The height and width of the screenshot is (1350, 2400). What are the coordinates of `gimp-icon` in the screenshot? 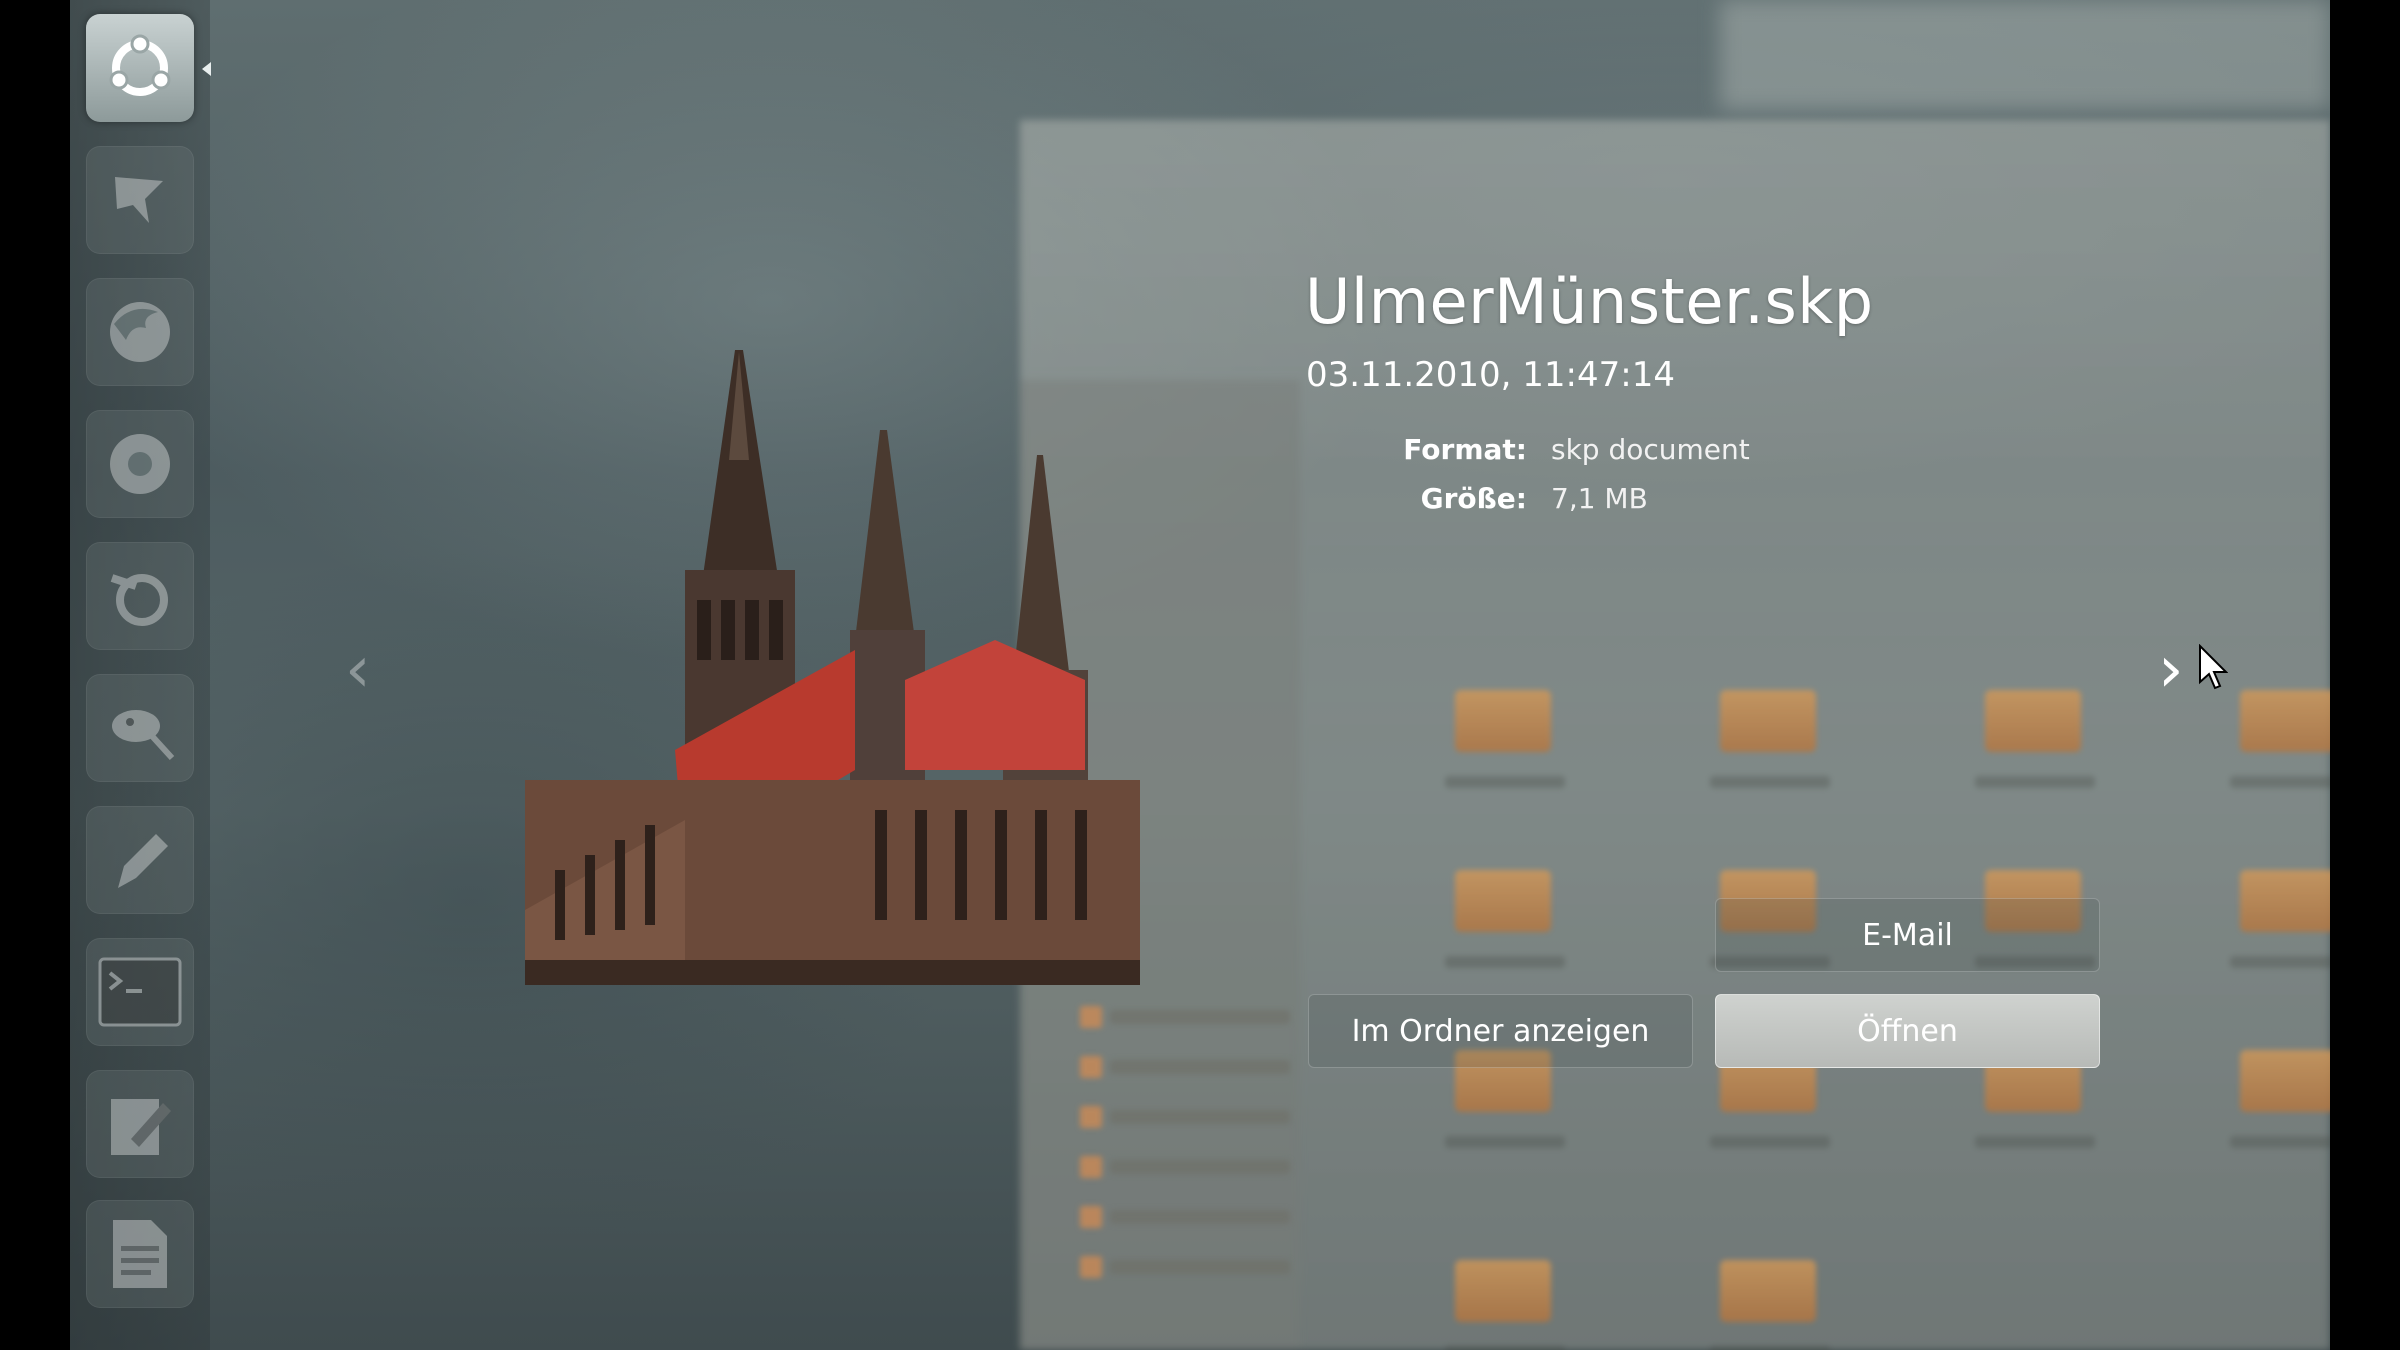 It's located at (143, 735).